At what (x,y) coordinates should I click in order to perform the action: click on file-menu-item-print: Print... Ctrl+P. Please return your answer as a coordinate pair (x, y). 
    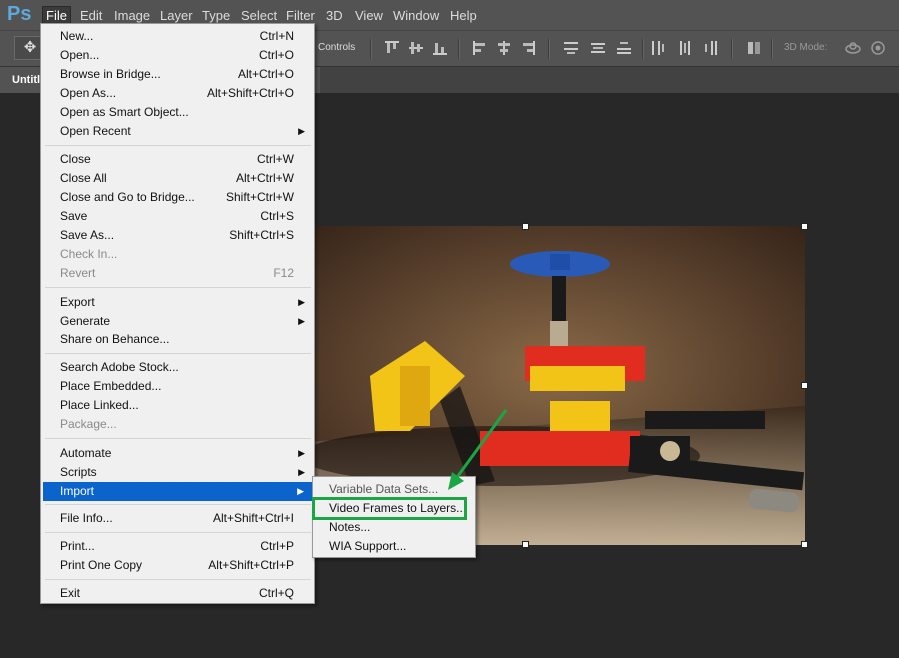
    Looking at the image, I should click on (177, 546).